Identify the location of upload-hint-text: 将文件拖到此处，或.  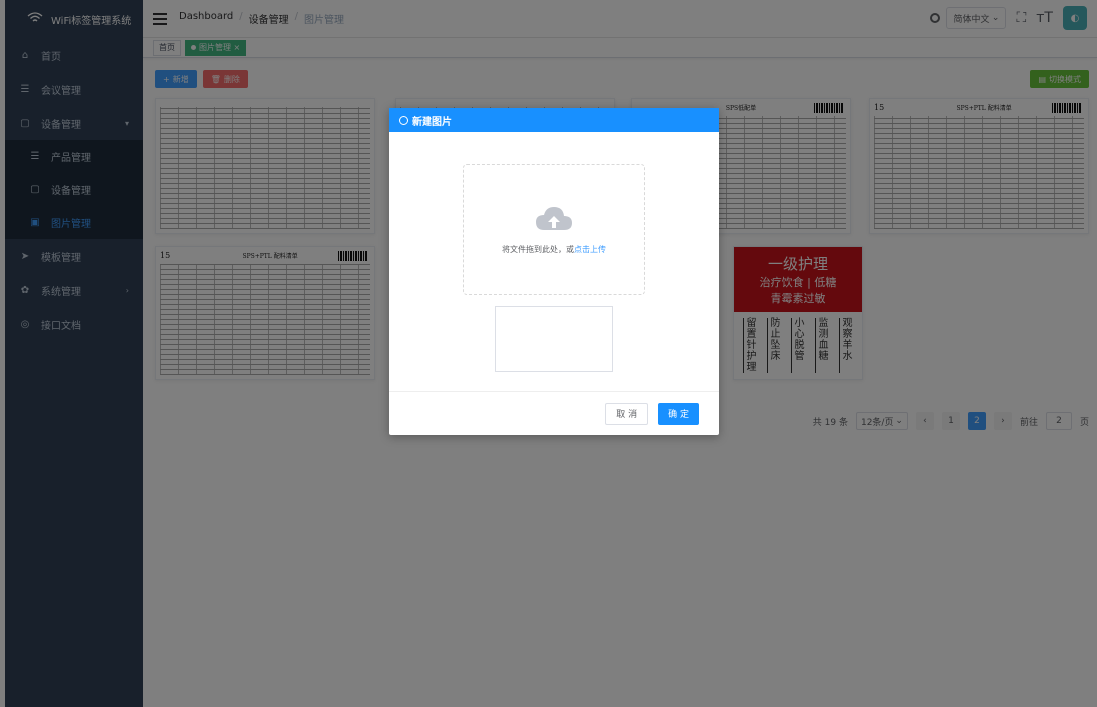
(538, 249).